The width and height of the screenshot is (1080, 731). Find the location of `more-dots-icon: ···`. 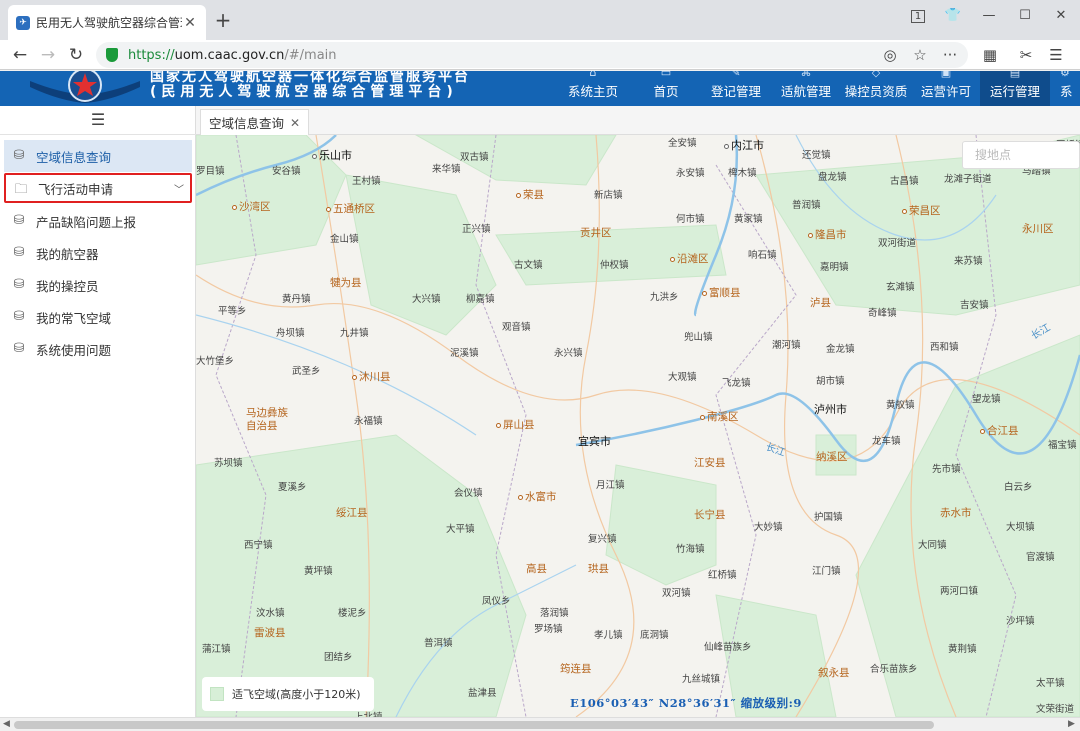

more-dots-icon: ··· is located at coordinates (950, 55).